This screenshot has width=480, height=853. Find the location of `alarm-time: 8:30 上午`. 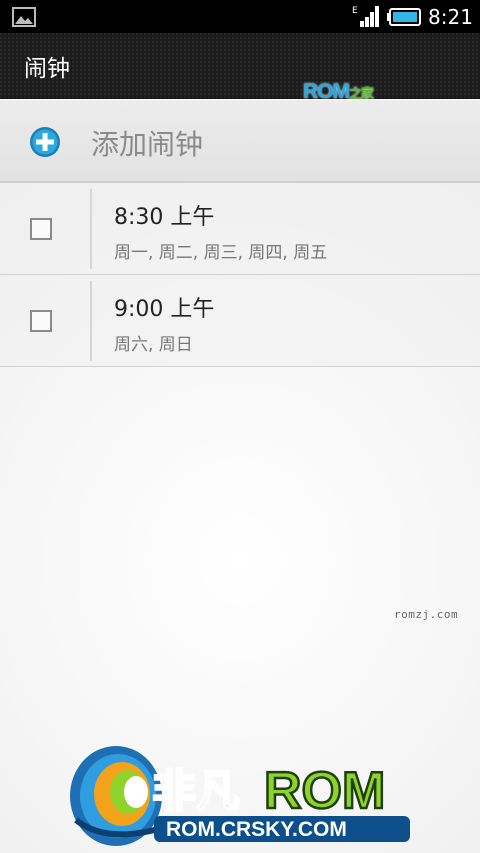

alarm-time: 8:30 上午 is located at coordinates (164, 217).